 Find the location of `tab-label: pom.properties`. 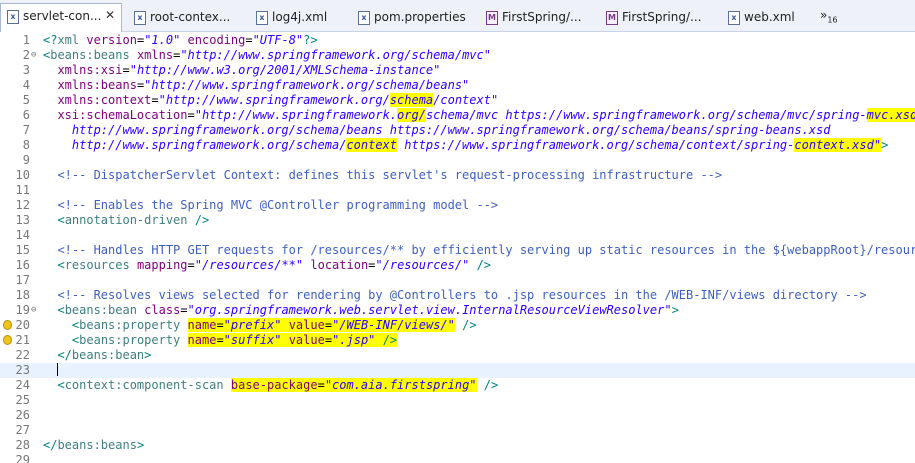

tab-label: pom.properties is located at coordinates (420, 17).